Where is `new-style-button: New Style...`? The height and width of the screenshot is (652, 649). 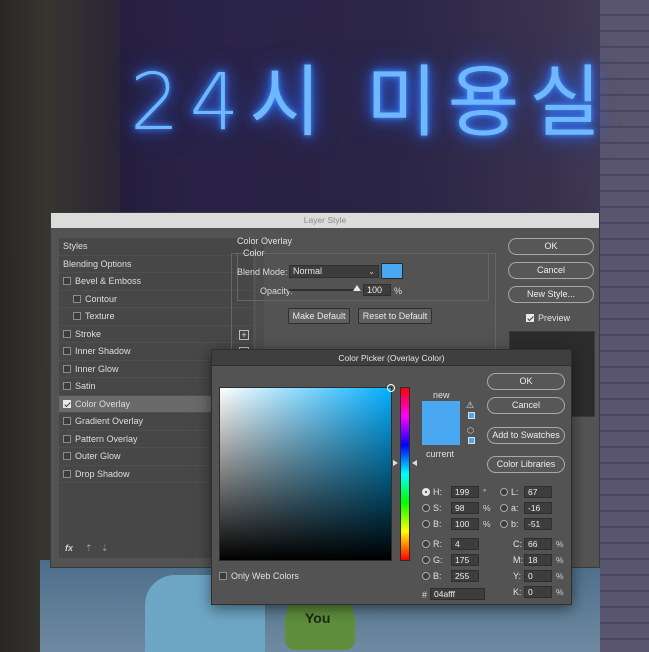 new-style-button: New Style... is located at coordinates (551, 294).